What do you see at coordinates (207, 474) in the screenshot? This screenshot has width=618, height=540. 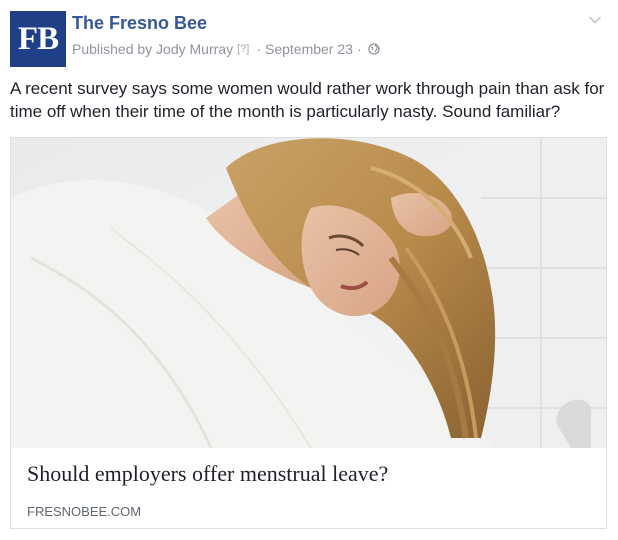 I see `link-title: Should employers offer menstrual leave?` at bounding box center [207, 474].